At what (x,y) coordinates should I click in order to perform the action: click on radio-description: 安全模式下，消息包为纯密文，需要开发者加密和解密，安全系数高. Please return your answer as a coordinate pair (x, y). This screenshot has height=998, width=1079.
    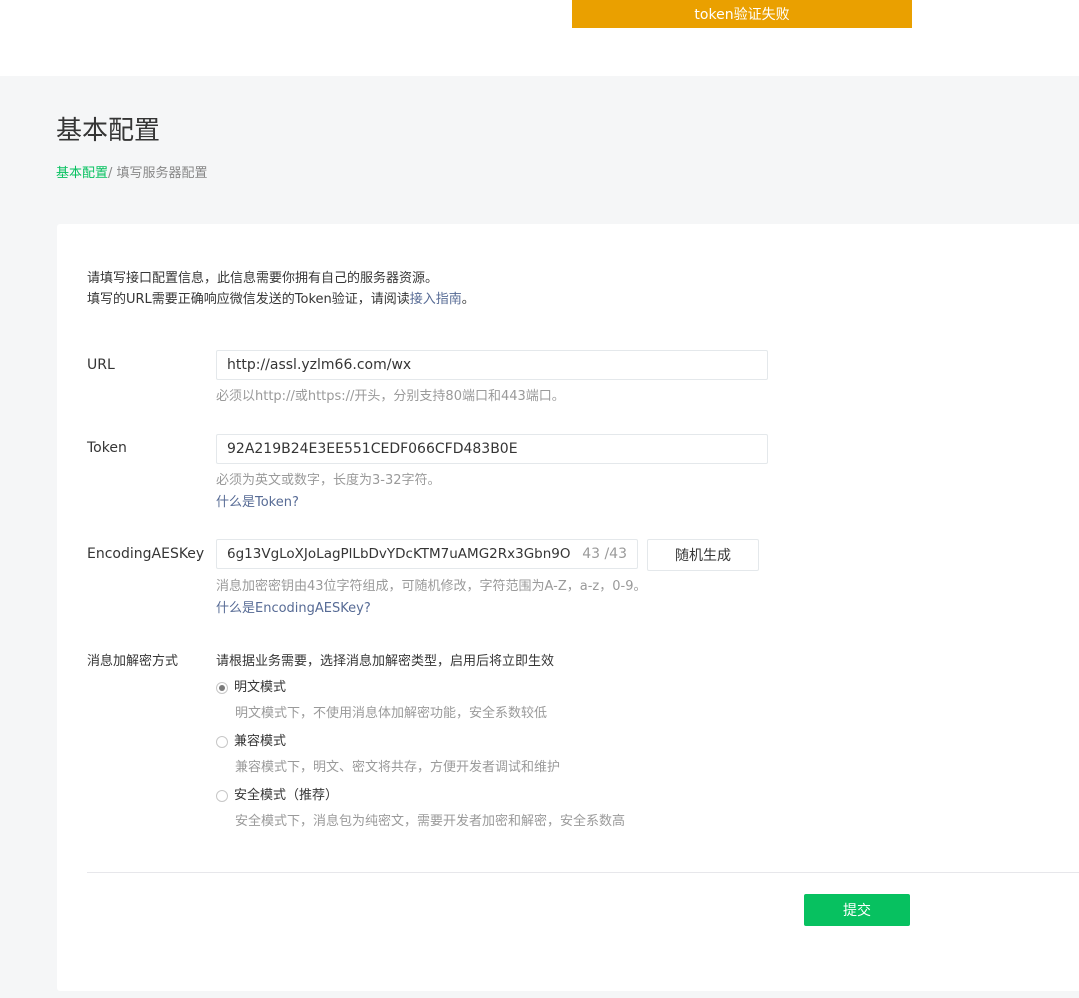
    Looking at the image, I should click on (430, 821).